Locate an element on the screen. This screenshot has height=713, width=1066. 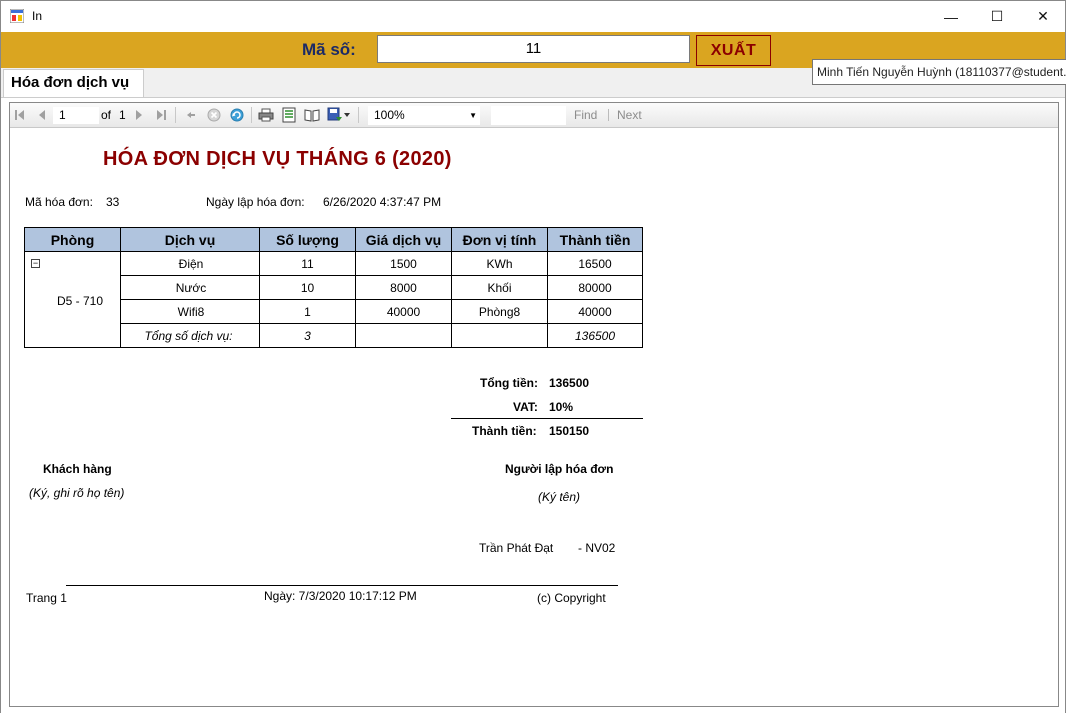
service-name: Nước is located at coordinates (190, 287).